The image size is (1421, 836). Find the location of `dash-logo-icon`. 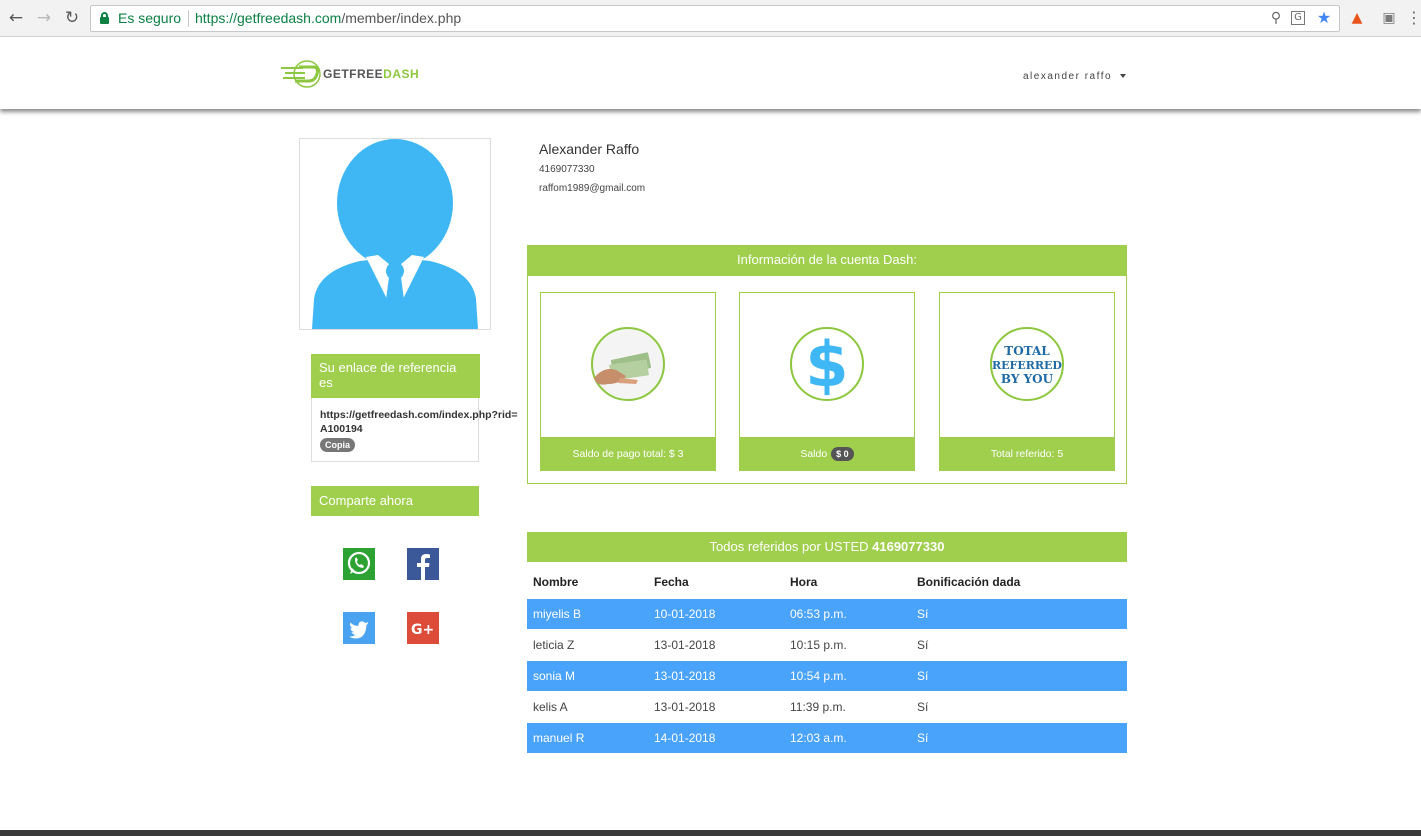

dash-logo-icon is located at coordinates (301, 74).